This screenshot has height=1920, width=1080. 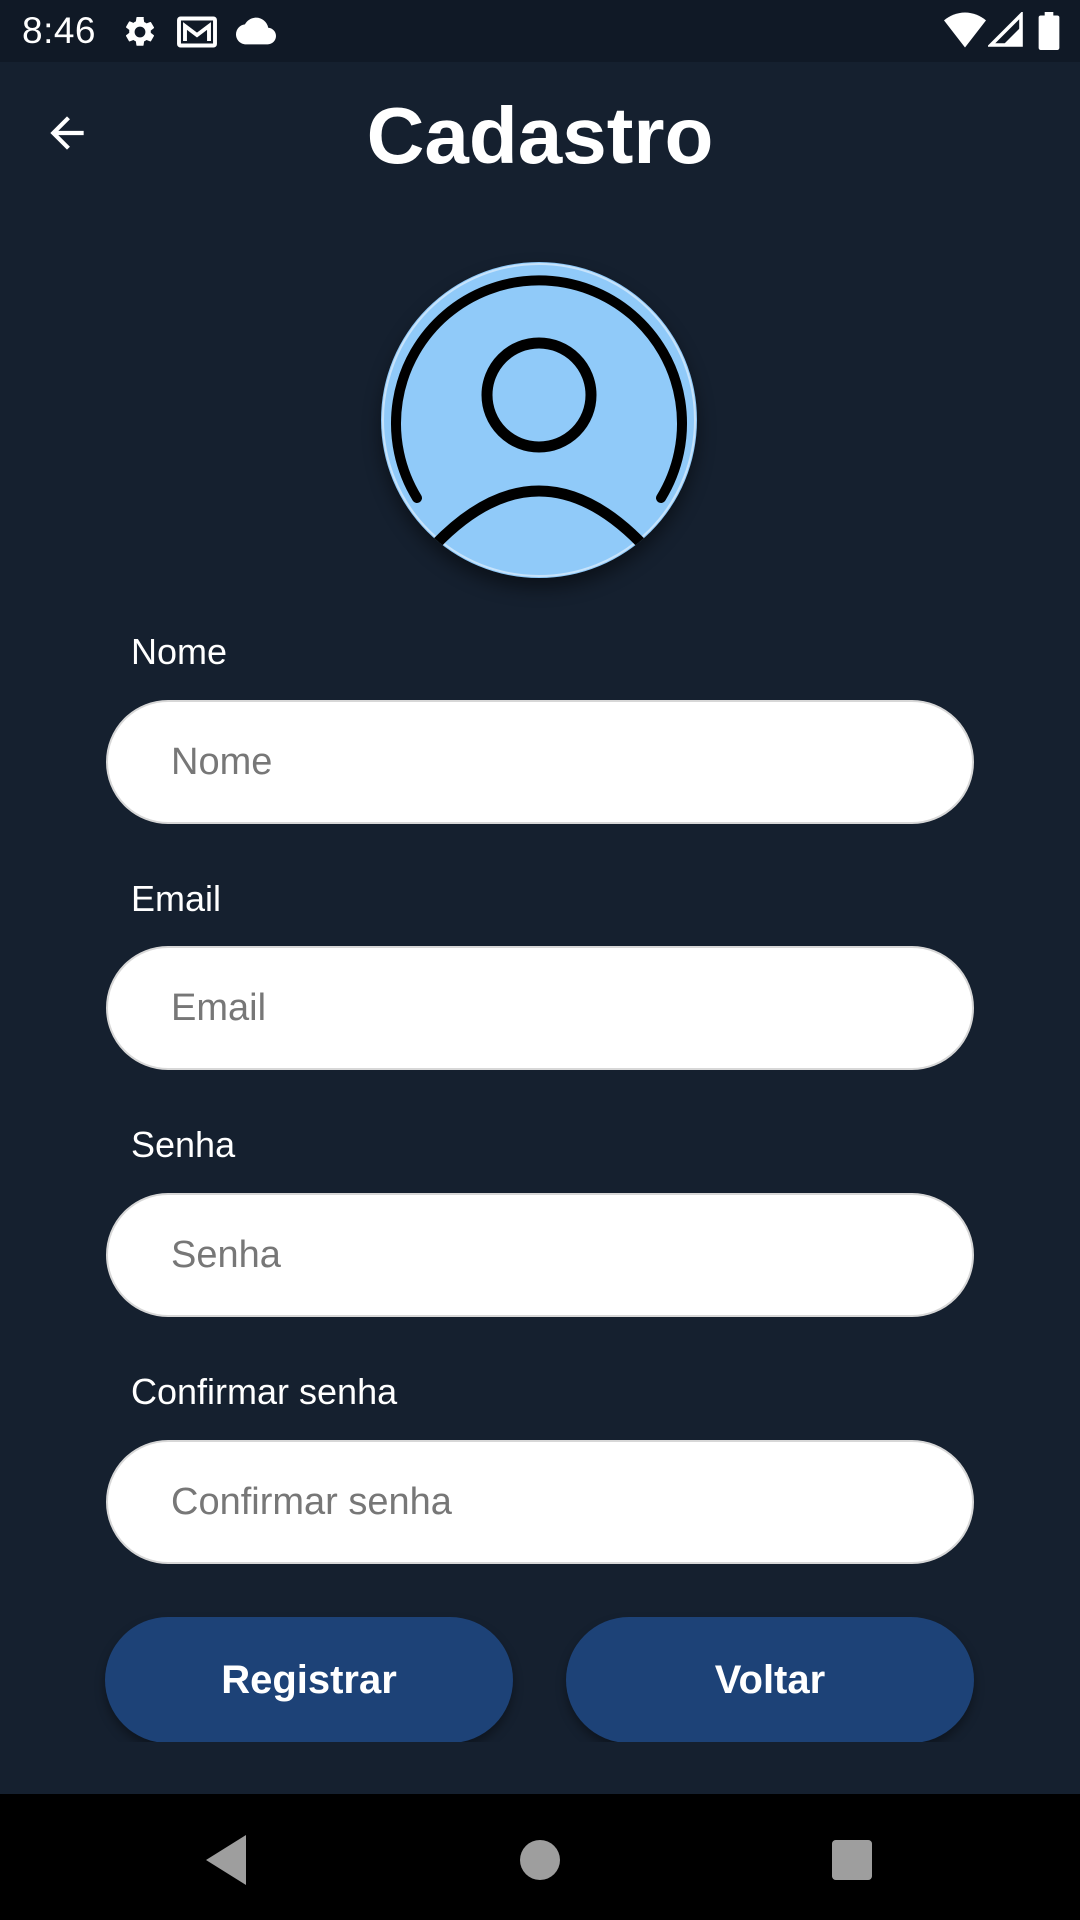 I want to click on navigation-bar, so click(x=540, y=1857).